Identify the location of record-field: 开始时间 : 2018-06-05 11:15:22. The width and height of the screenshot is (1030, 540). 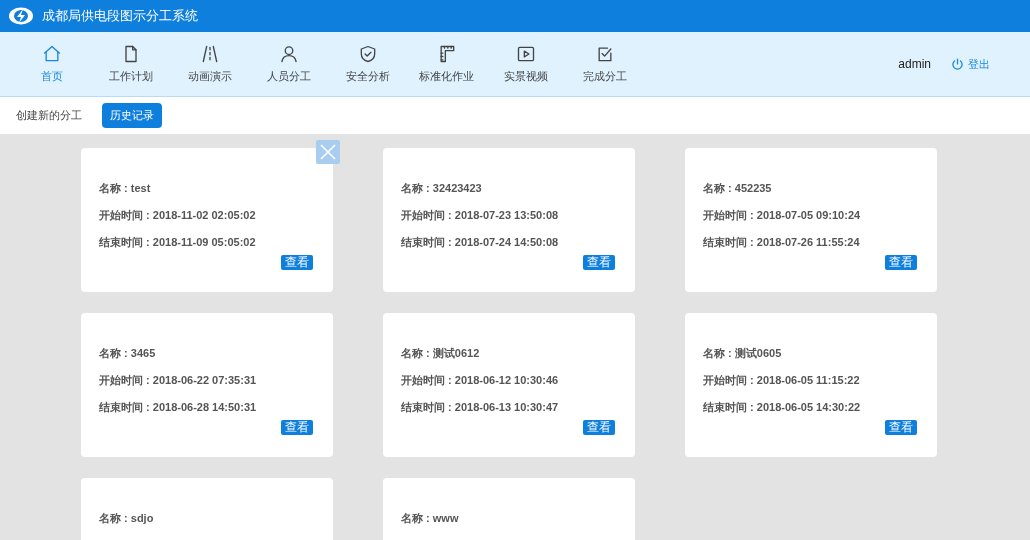
(781, 385).